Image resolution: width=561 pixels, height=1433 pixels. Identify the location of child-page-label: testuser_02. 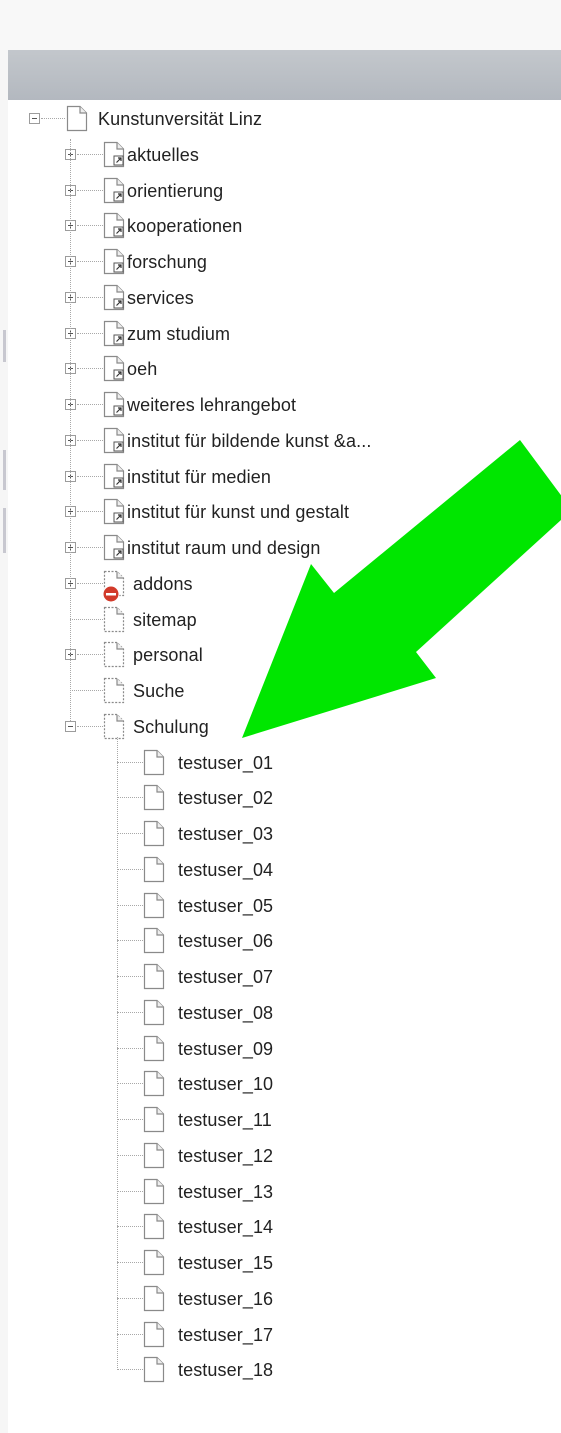
(226, 798).